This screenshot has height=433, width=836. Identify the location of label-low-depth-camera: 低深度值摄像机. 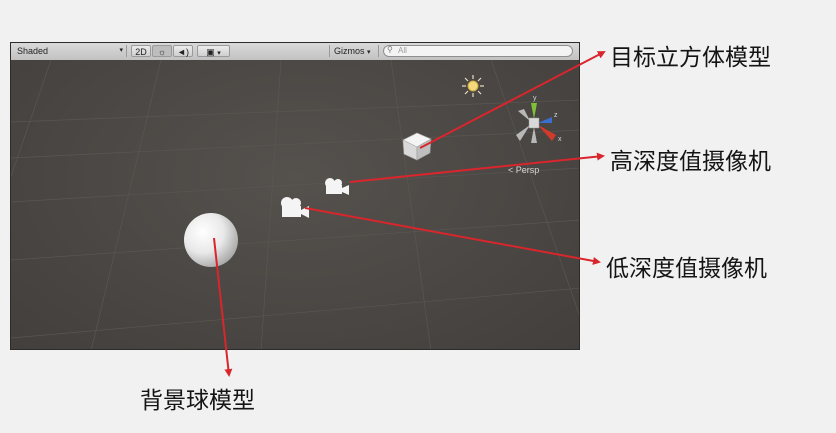
(686, 269).